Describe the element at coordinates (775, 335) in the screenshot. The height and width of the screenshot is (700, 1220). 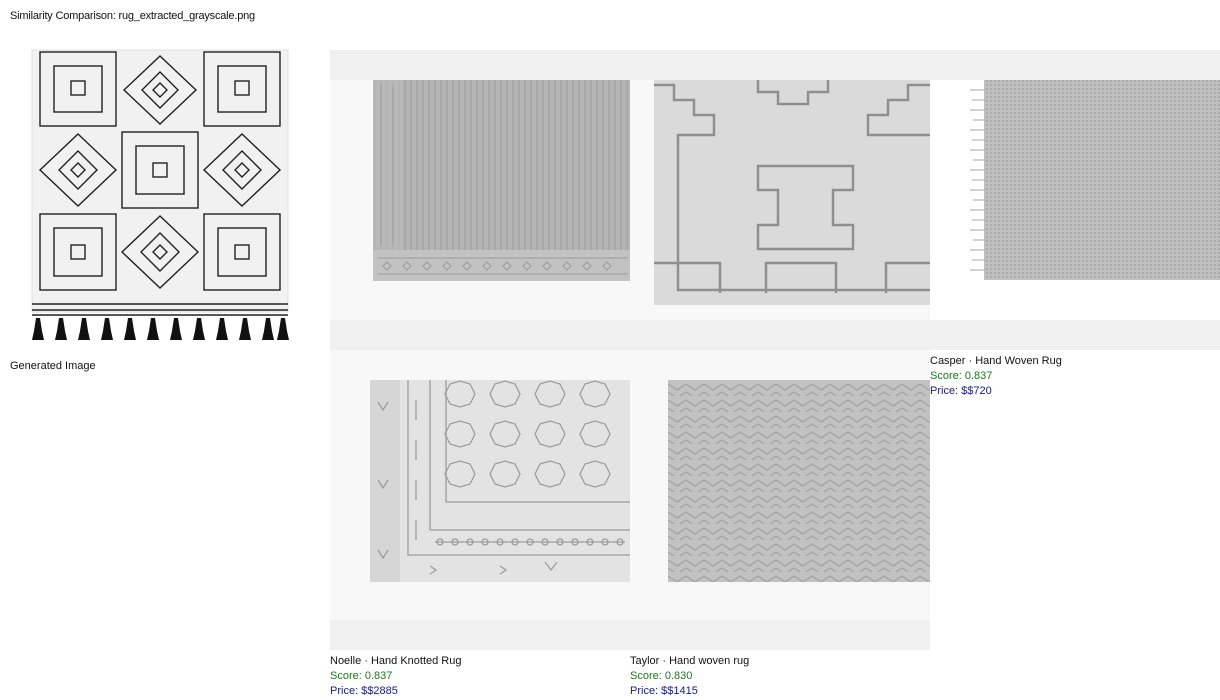
I see `results-row-1-bottom-band` at that location.